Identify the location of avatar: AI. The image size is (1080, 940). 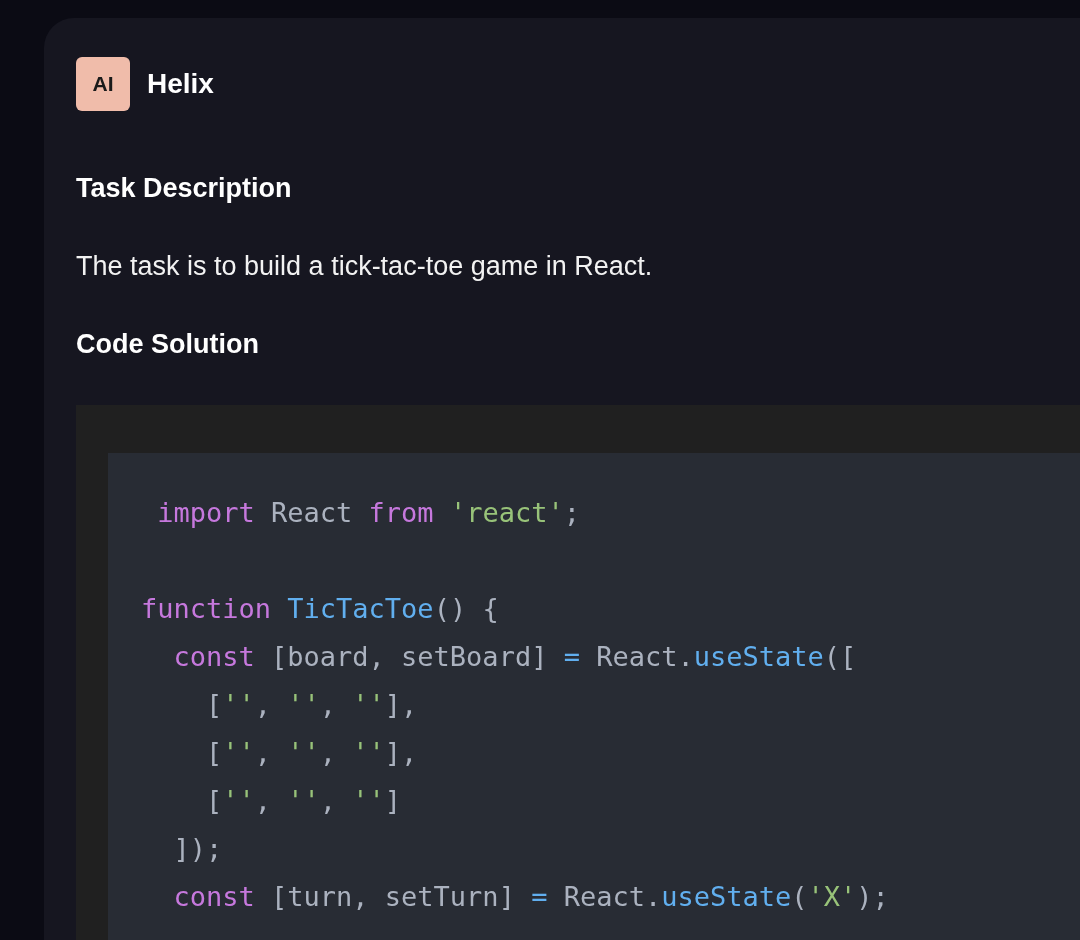
(103, 84).